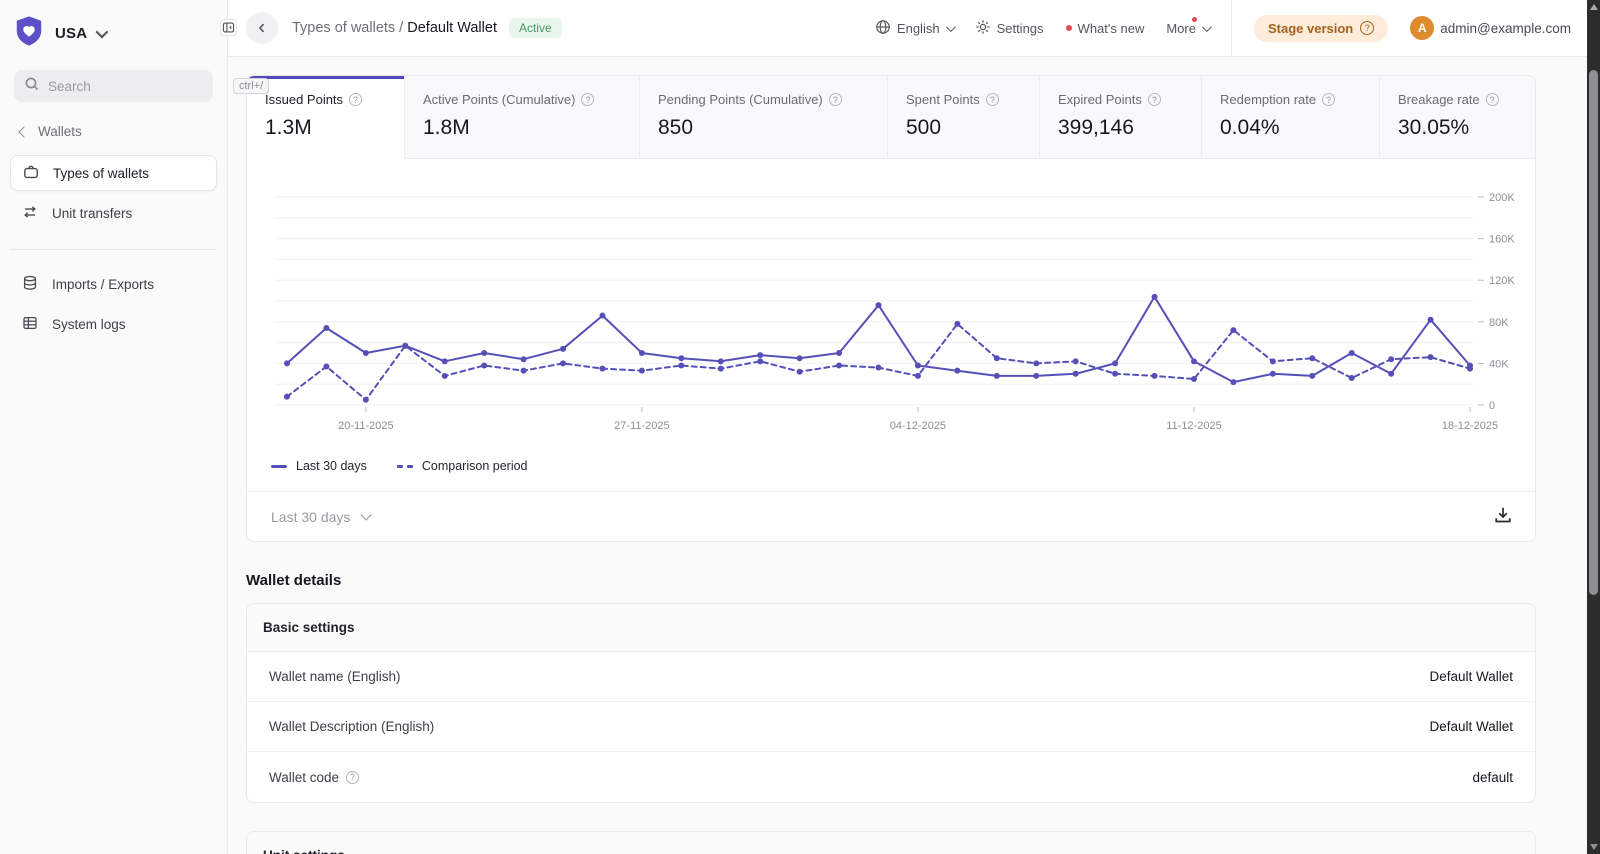  What do you see at coordinates (1593, 847) in the screenshot?
I see `scrollbar-down-icon` at bounding box center [1593, 847].